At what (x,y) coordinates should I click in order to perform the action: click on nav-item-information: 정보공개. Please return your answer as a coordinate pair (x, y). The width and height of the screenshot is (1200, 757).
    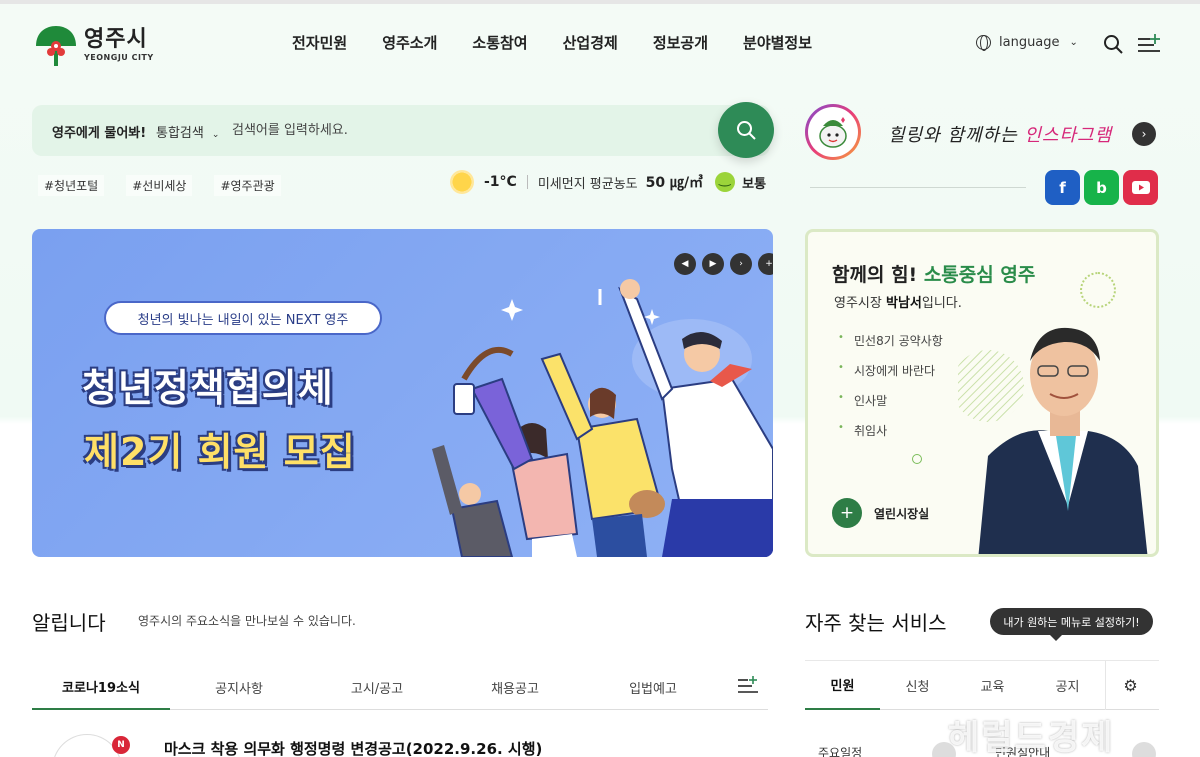
    Looking at the image, I should click on (680, 42).